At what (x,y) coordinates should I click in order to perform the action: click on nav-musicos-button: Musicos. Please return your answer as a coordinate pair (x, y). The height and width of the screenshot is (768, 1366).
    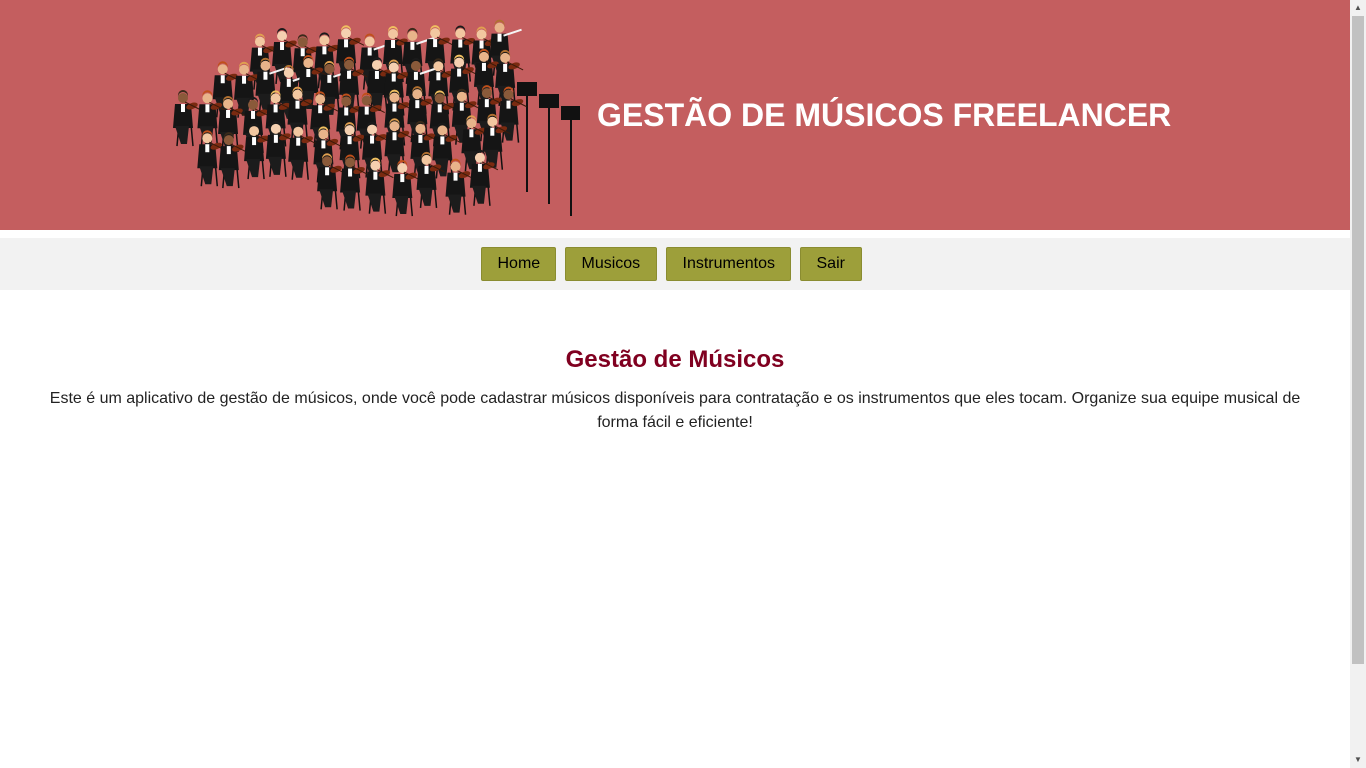
    Looking at the image, I should click on (610, 264).